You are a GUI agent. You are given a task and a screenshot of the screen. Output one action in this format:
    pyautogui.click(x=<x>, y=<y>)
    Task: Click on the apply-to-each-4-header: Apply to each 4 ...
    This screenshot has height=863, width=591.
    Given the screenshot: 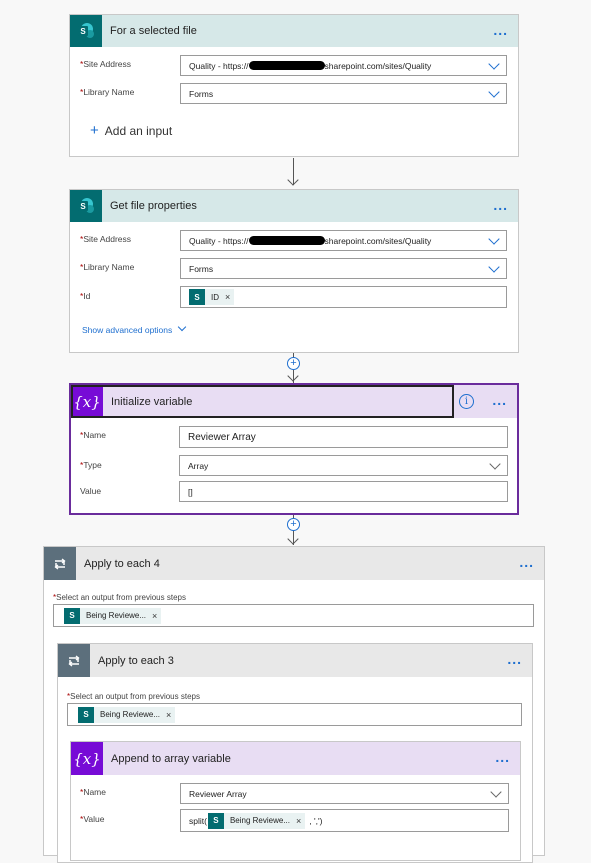 What is the action you would take?
    pyautogui.click(x=294, y=563)
    